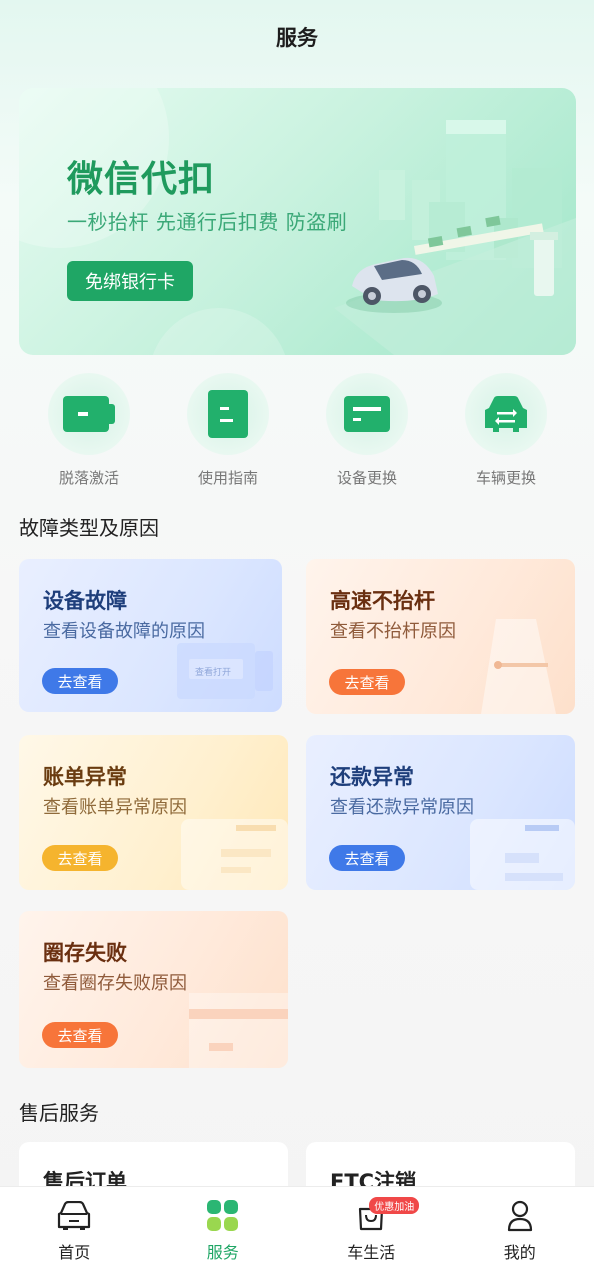 This screenshot has width=594, height=1280. Describe the element at coordinates (115, 807) in the screenshot. I see `fault-card-desc: 查看账单异常原因` at that location.